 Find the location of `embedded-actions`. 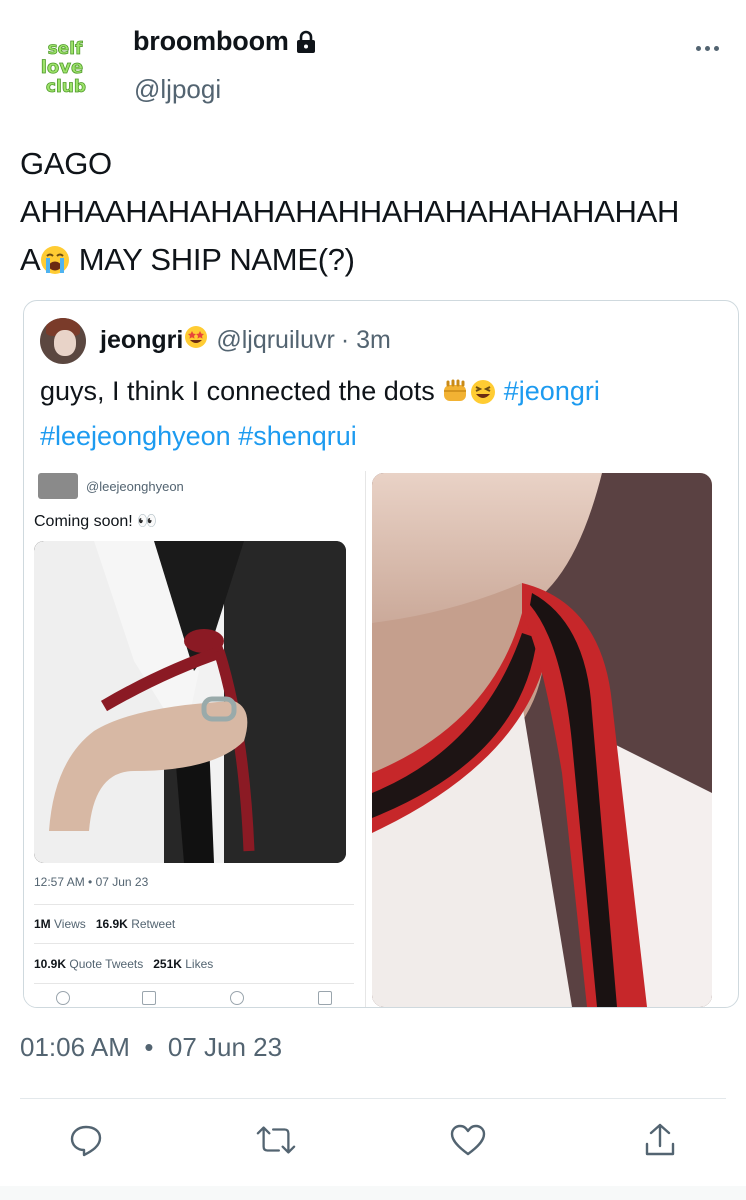

embedded-actions is located at coordinates (194, 999).